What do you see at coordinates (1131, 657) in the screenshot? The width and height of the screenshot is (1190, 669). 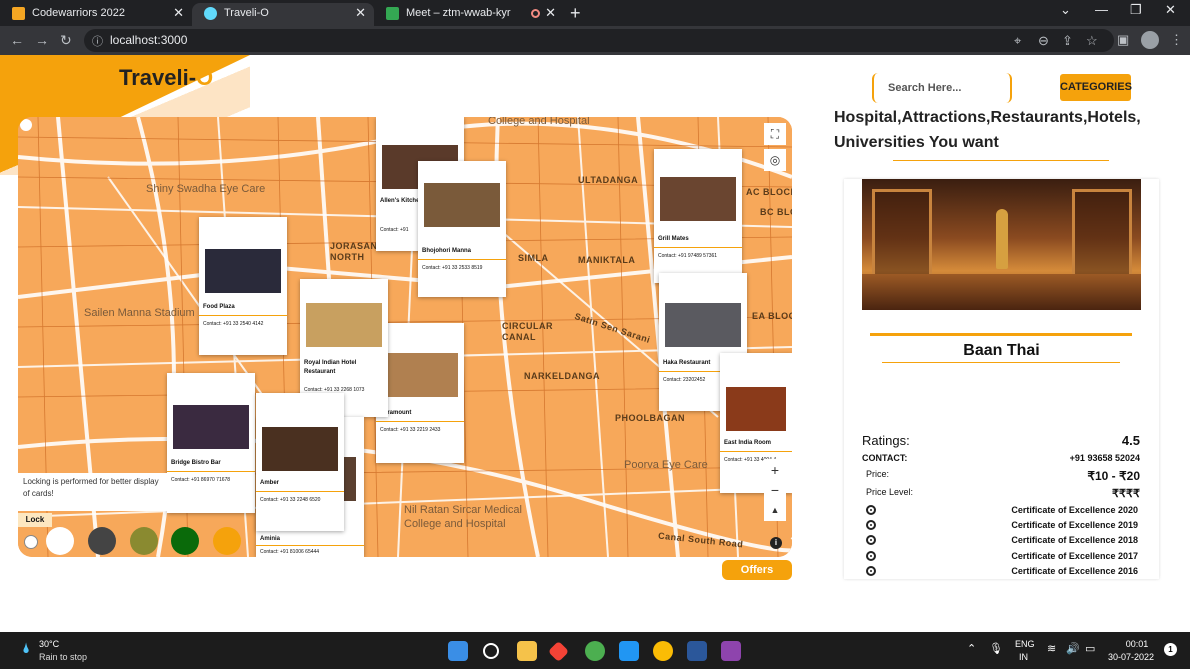 I see `clock-date: 30-07-2022` at bounding box center [1131, 657].